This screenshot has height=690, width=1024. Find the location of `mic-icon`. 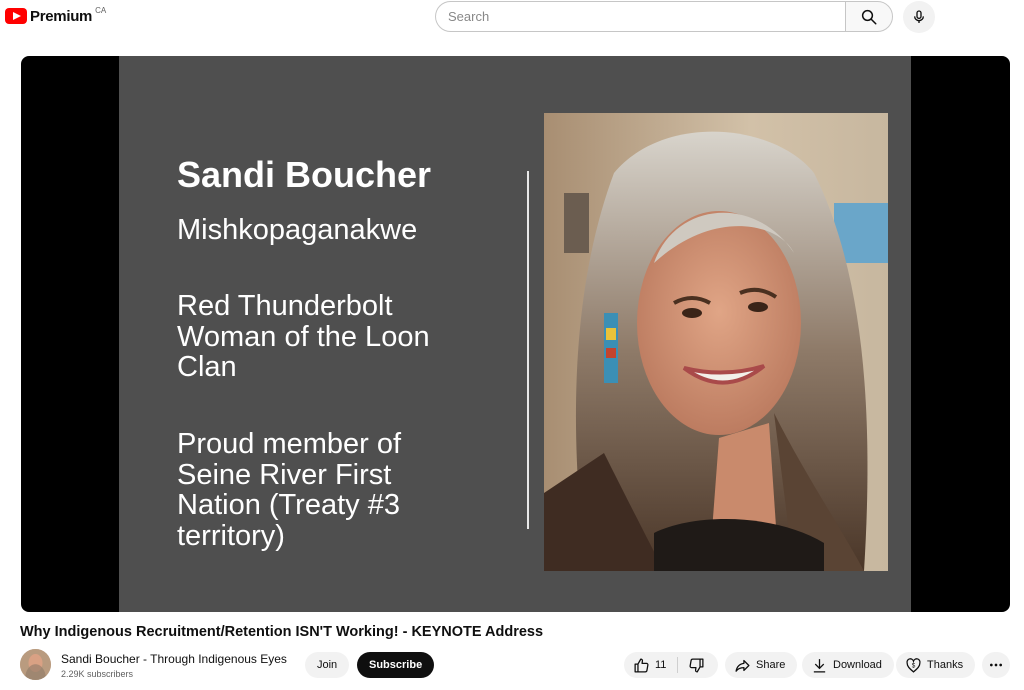

mic-icon is located at coordinates (919, 16).